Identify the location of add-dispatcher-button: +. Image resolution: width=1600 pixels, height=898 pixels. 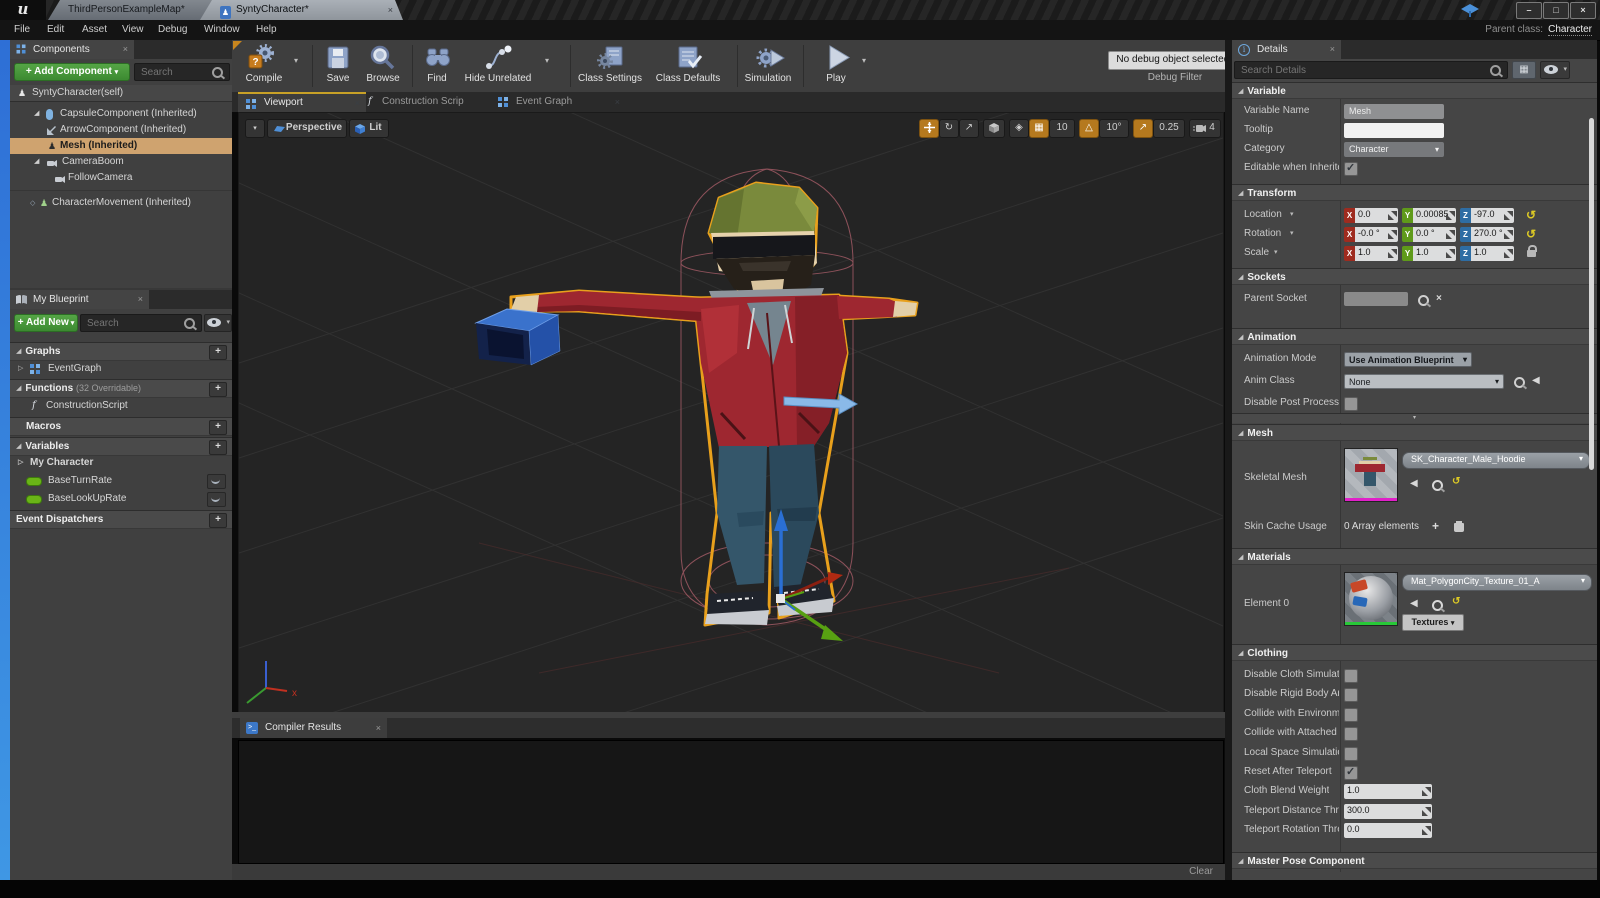
(218, 520).